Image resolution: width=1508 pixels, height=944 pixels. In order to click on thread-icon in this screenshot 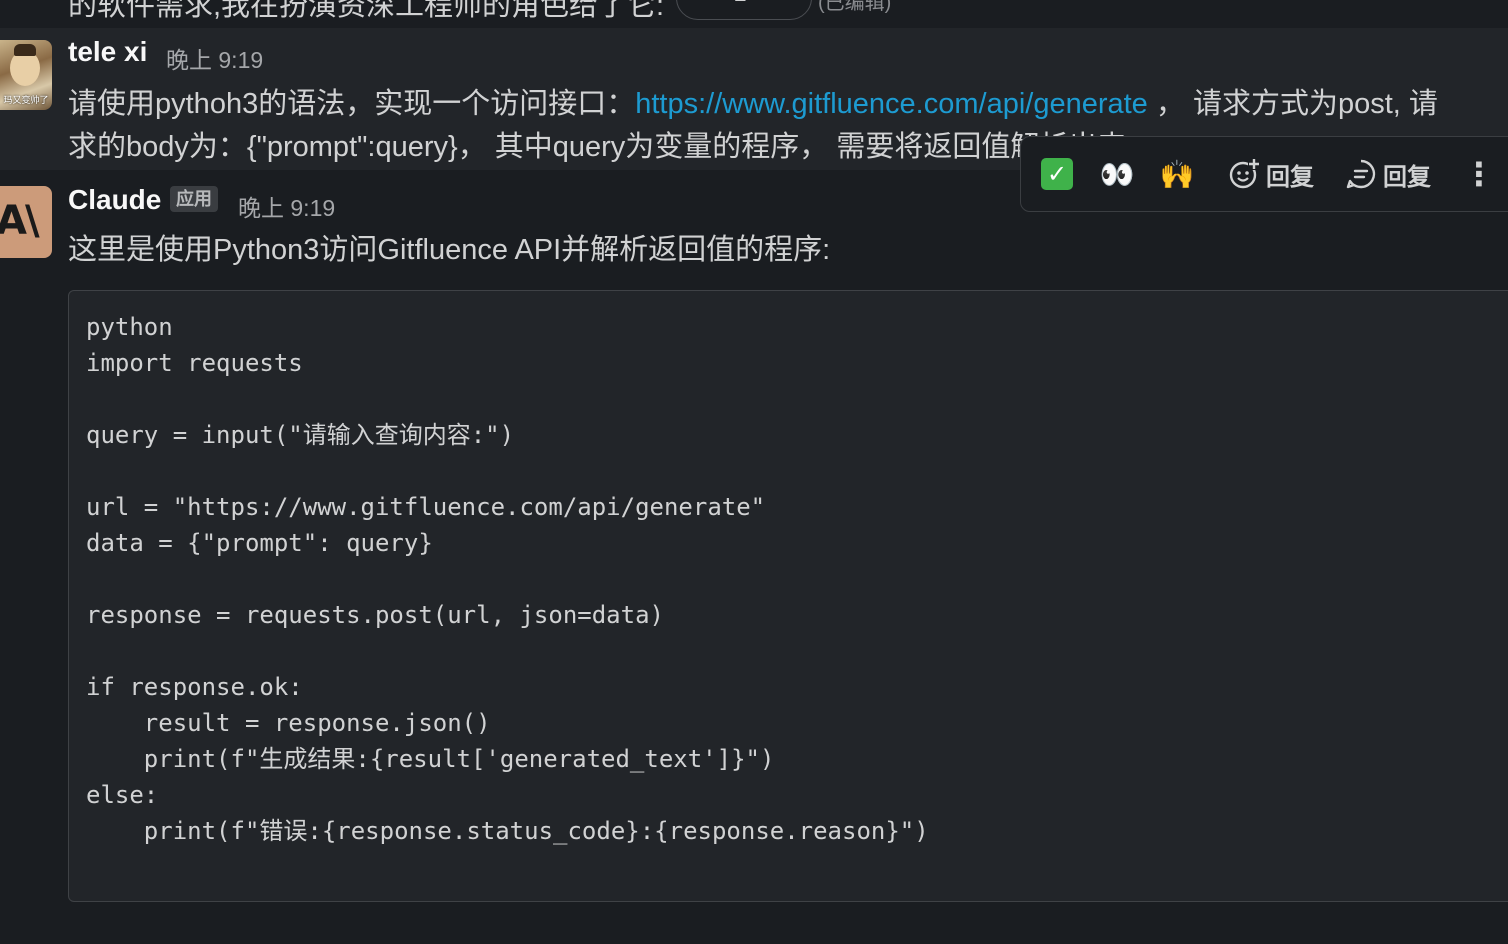, I will do `click(1361, 174)`.